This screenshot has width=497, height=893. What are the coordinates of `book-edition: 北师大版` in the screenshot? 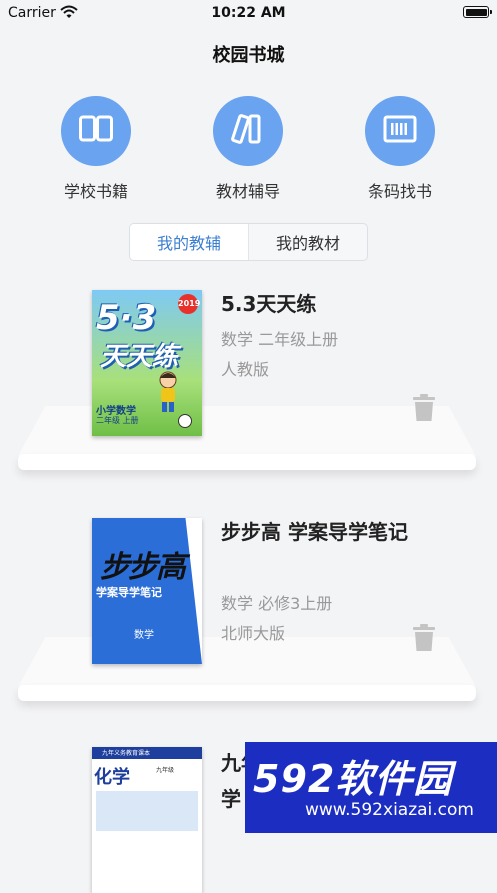 It's located at (253, 633).